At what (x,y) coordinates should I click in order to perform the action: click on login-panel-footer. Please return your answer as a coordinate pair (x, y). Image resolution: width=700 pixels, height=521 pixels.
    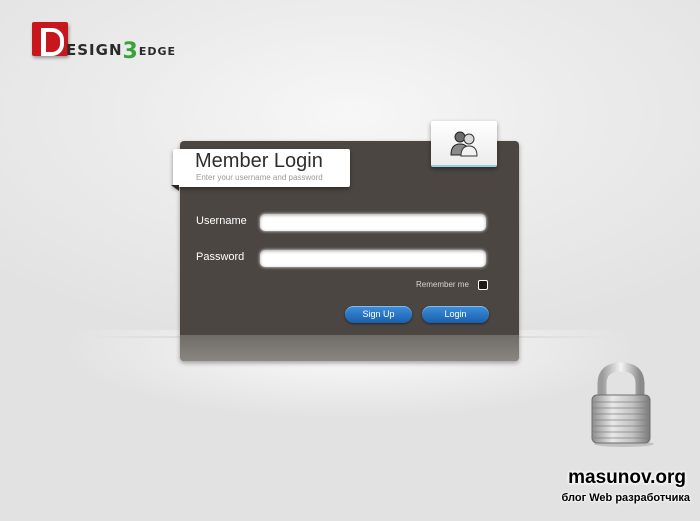
    Looking at the image, I should click on (349, 348).